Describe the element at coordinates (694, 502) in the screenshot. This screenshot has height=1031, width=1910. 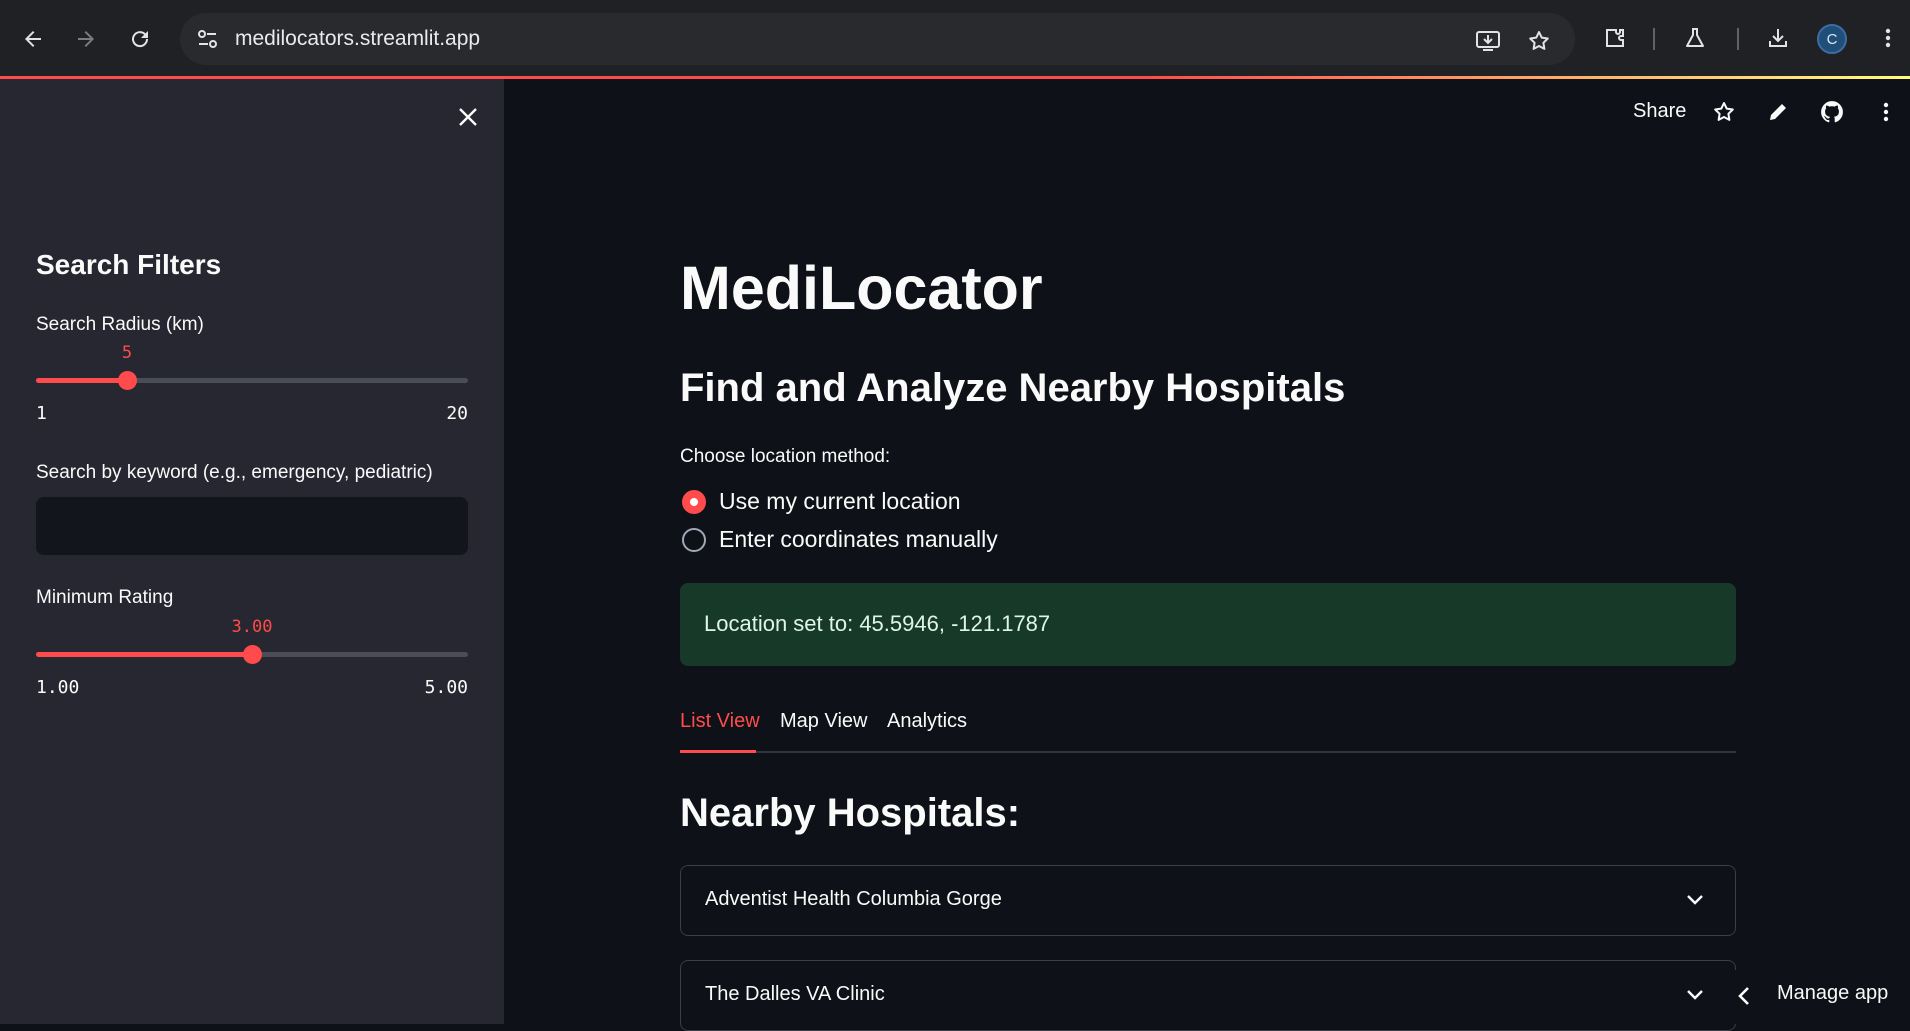
I see `radio-current-location` at that location.